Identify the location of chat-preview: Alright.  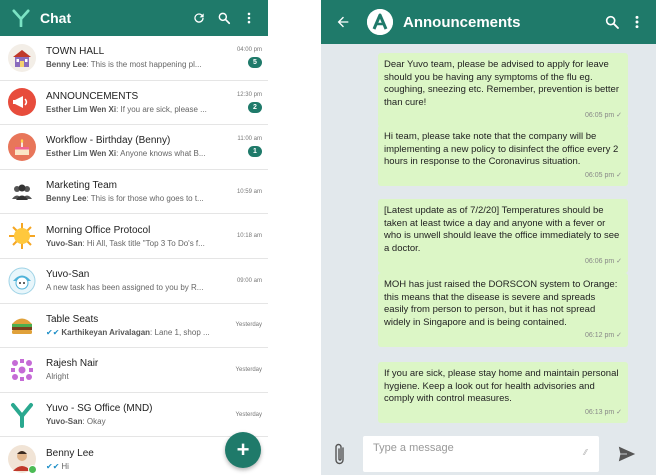
(134, 376).